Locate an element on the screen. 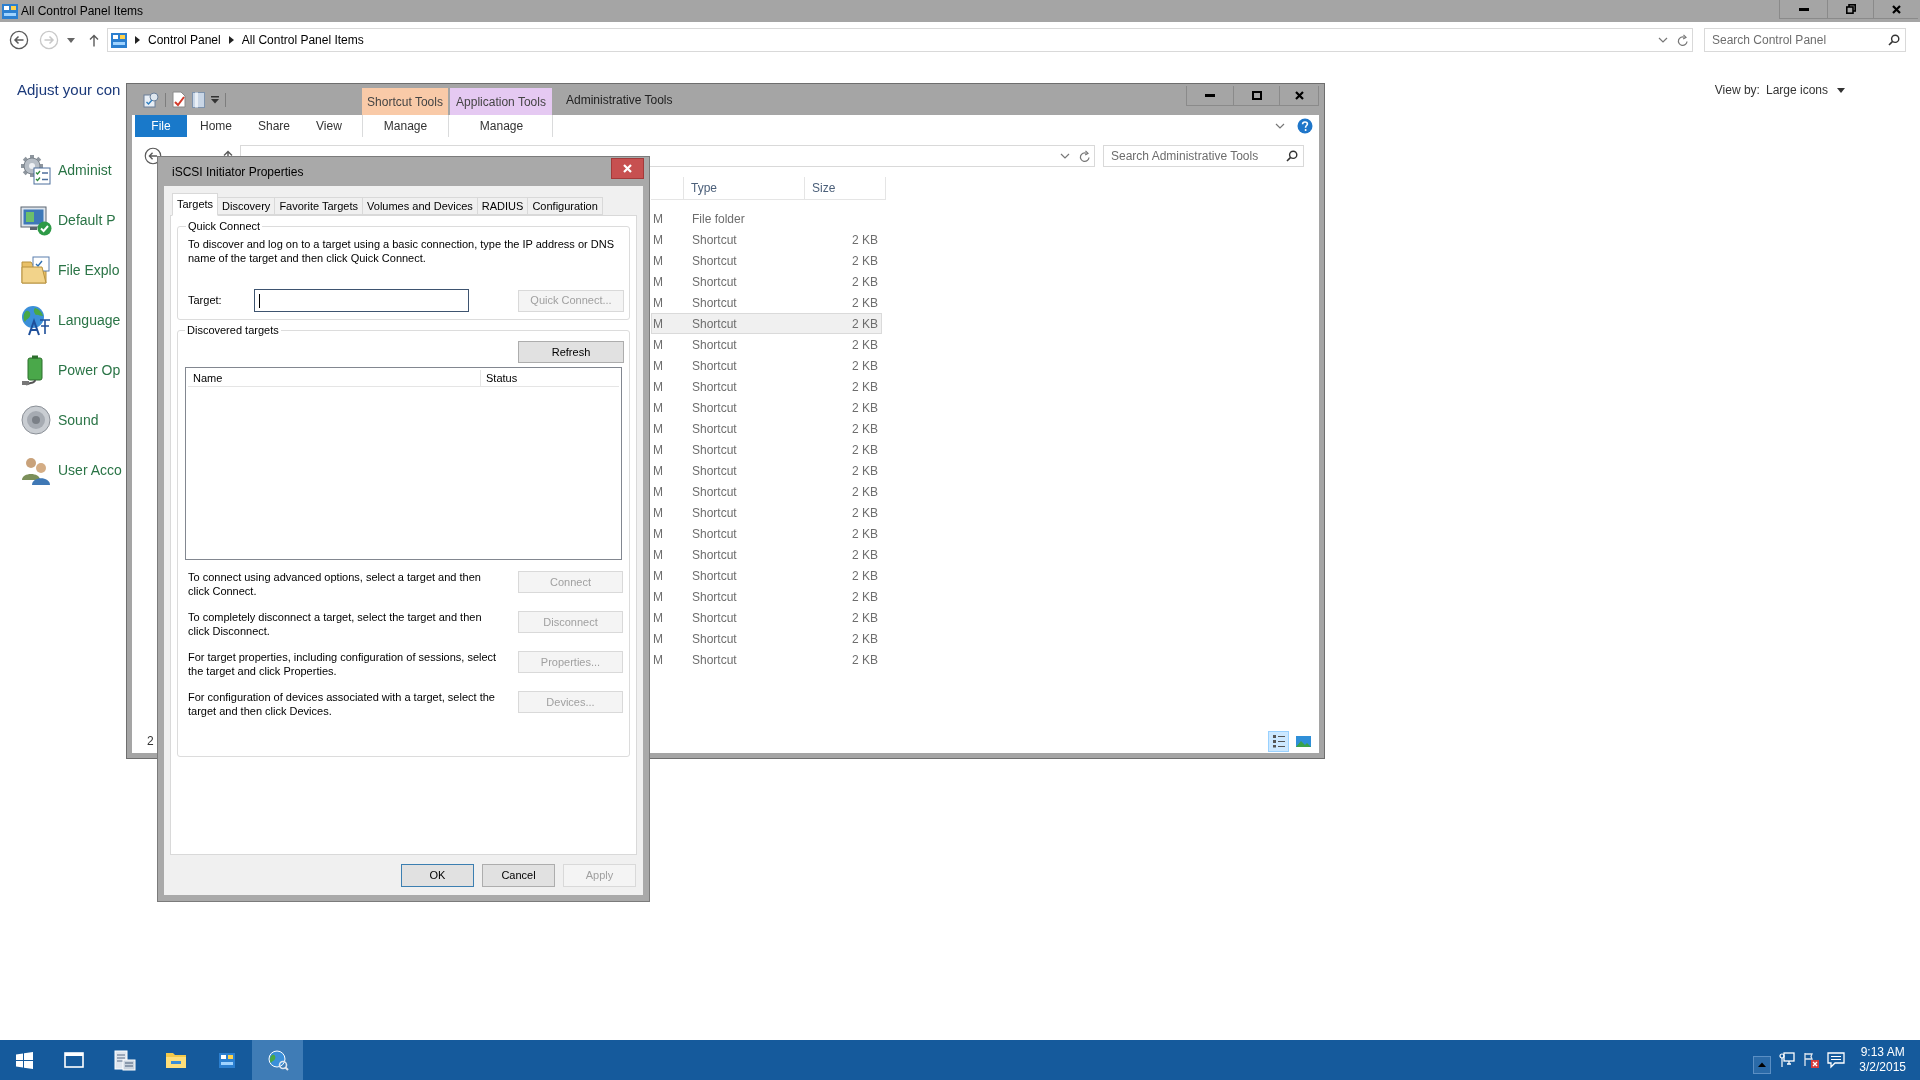 This screenshot has height=1080, width=1920. flag-error-icon is located at coordinates (1811, 1060).